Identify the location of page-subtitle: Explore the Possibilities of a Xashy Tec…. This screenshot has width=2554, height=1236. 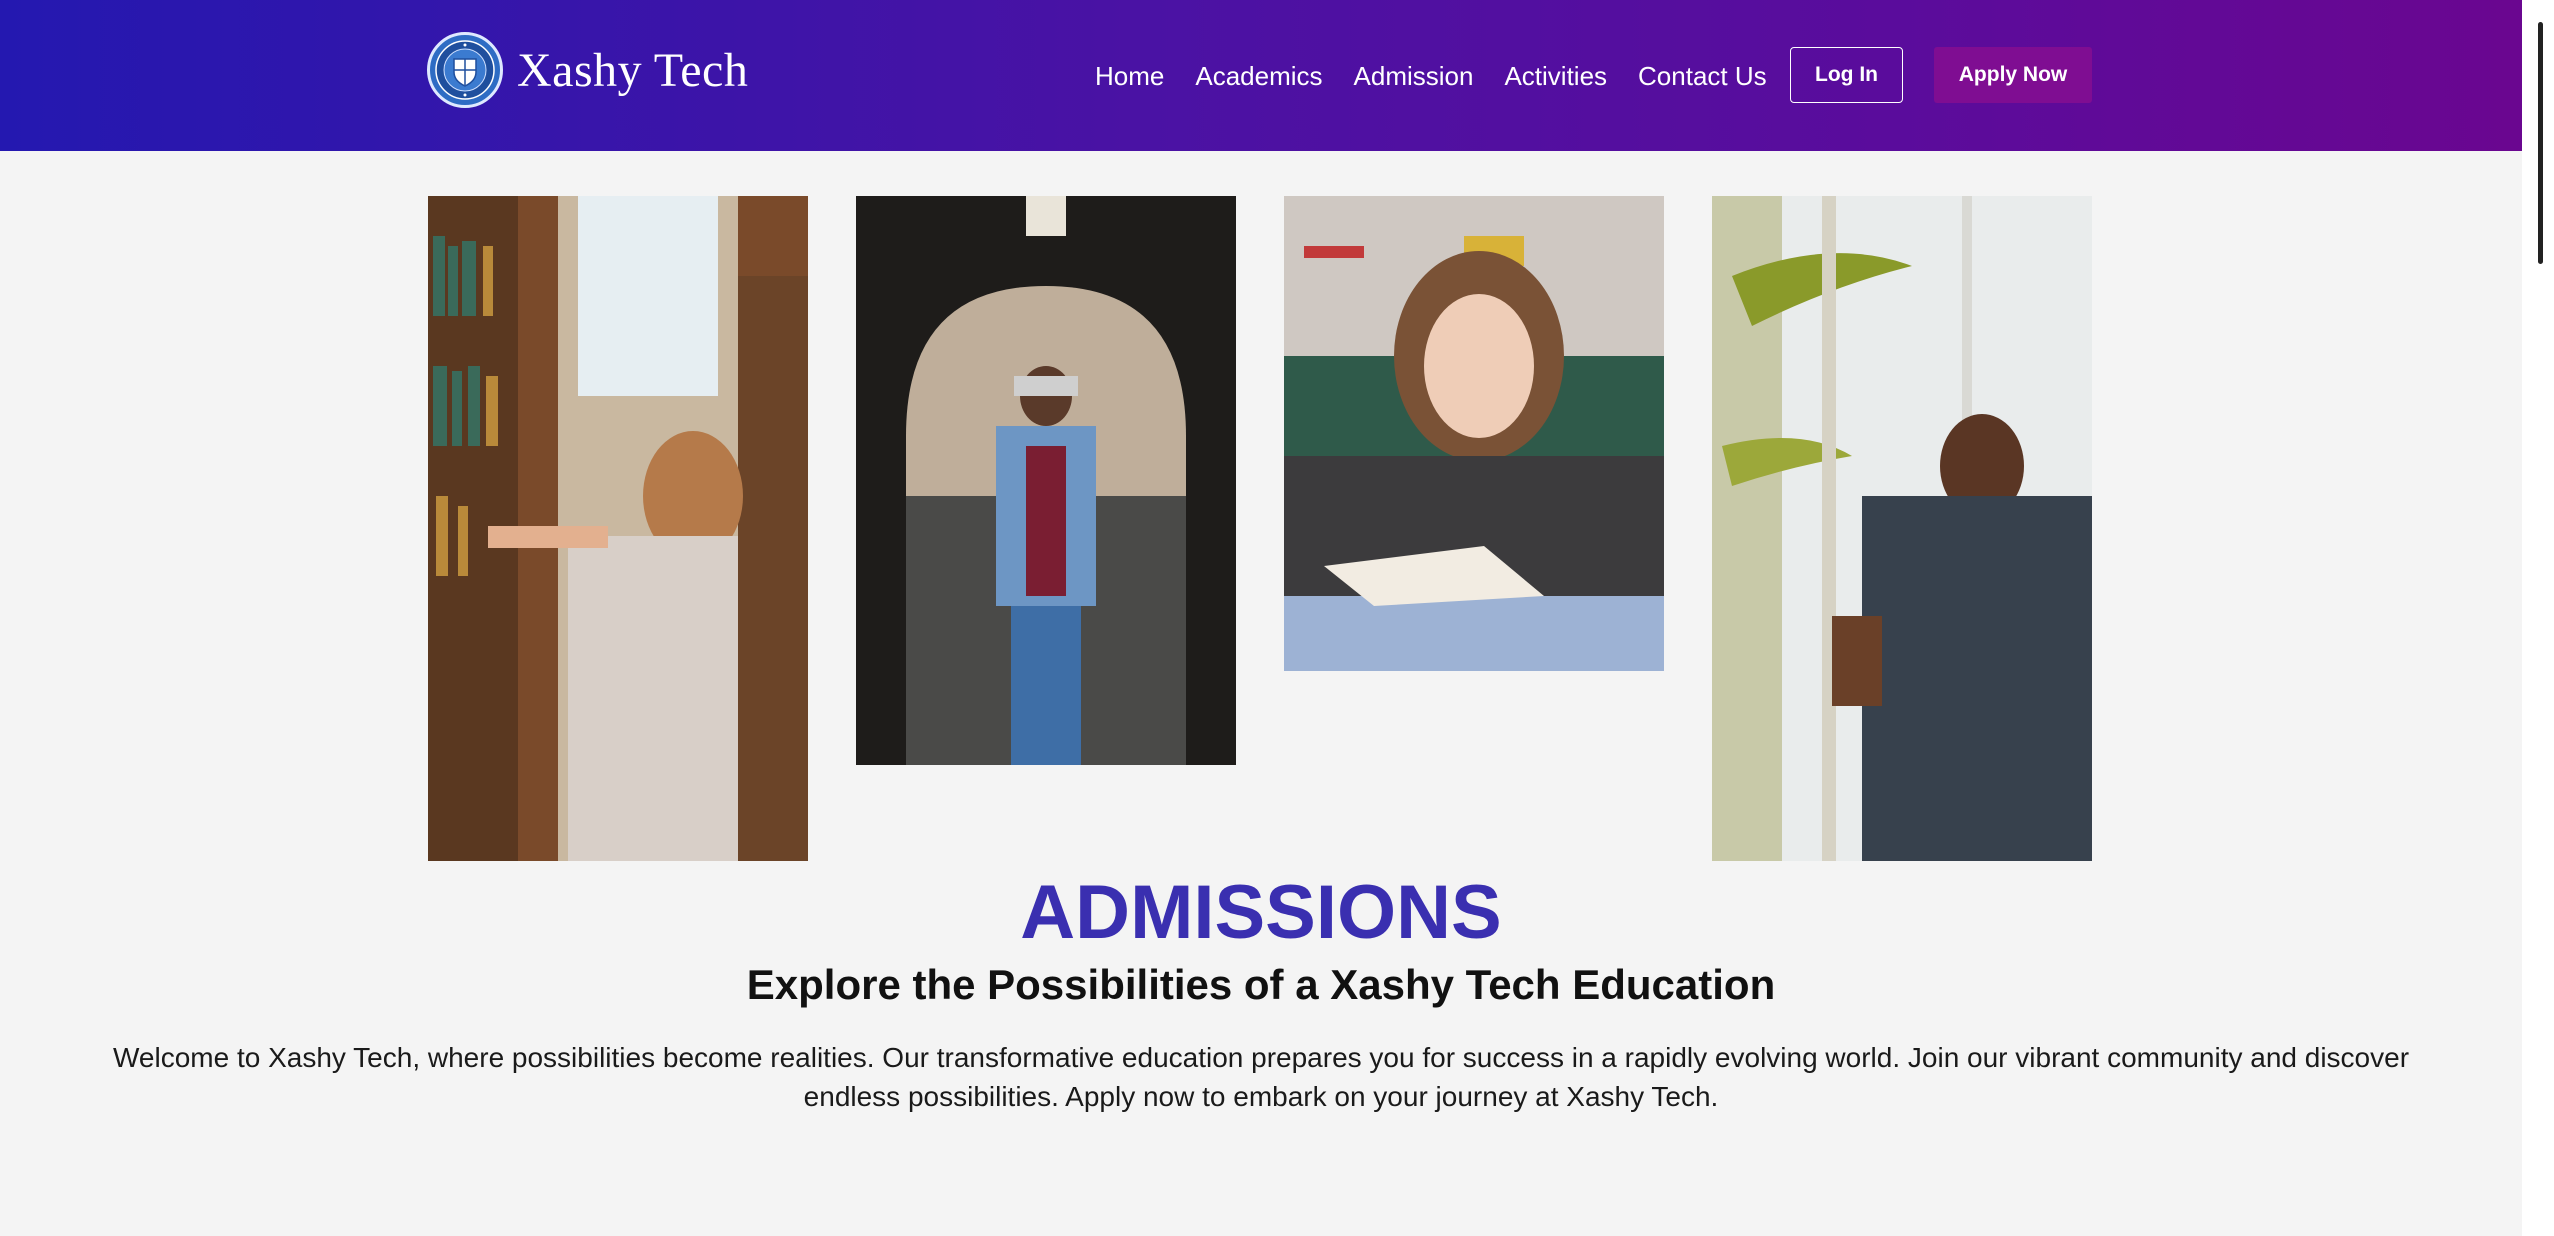
(1261, 984).